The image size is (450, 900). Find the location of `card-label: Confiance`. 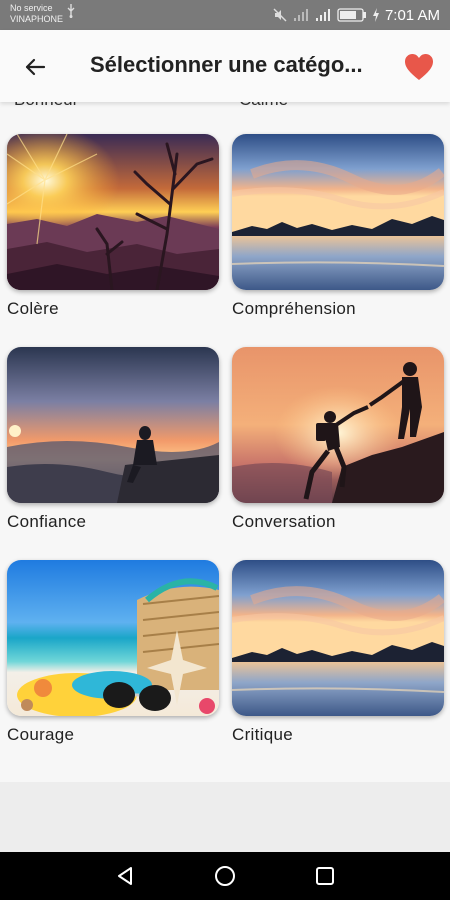

card-label: Confiance is located at coordinates (47, 521).